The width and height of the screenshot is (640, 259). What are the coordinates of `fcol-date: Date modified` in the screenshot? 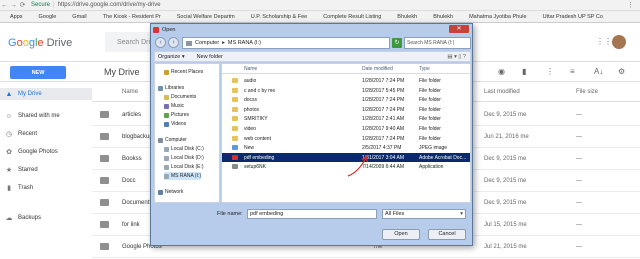 It's located at (377, 69).